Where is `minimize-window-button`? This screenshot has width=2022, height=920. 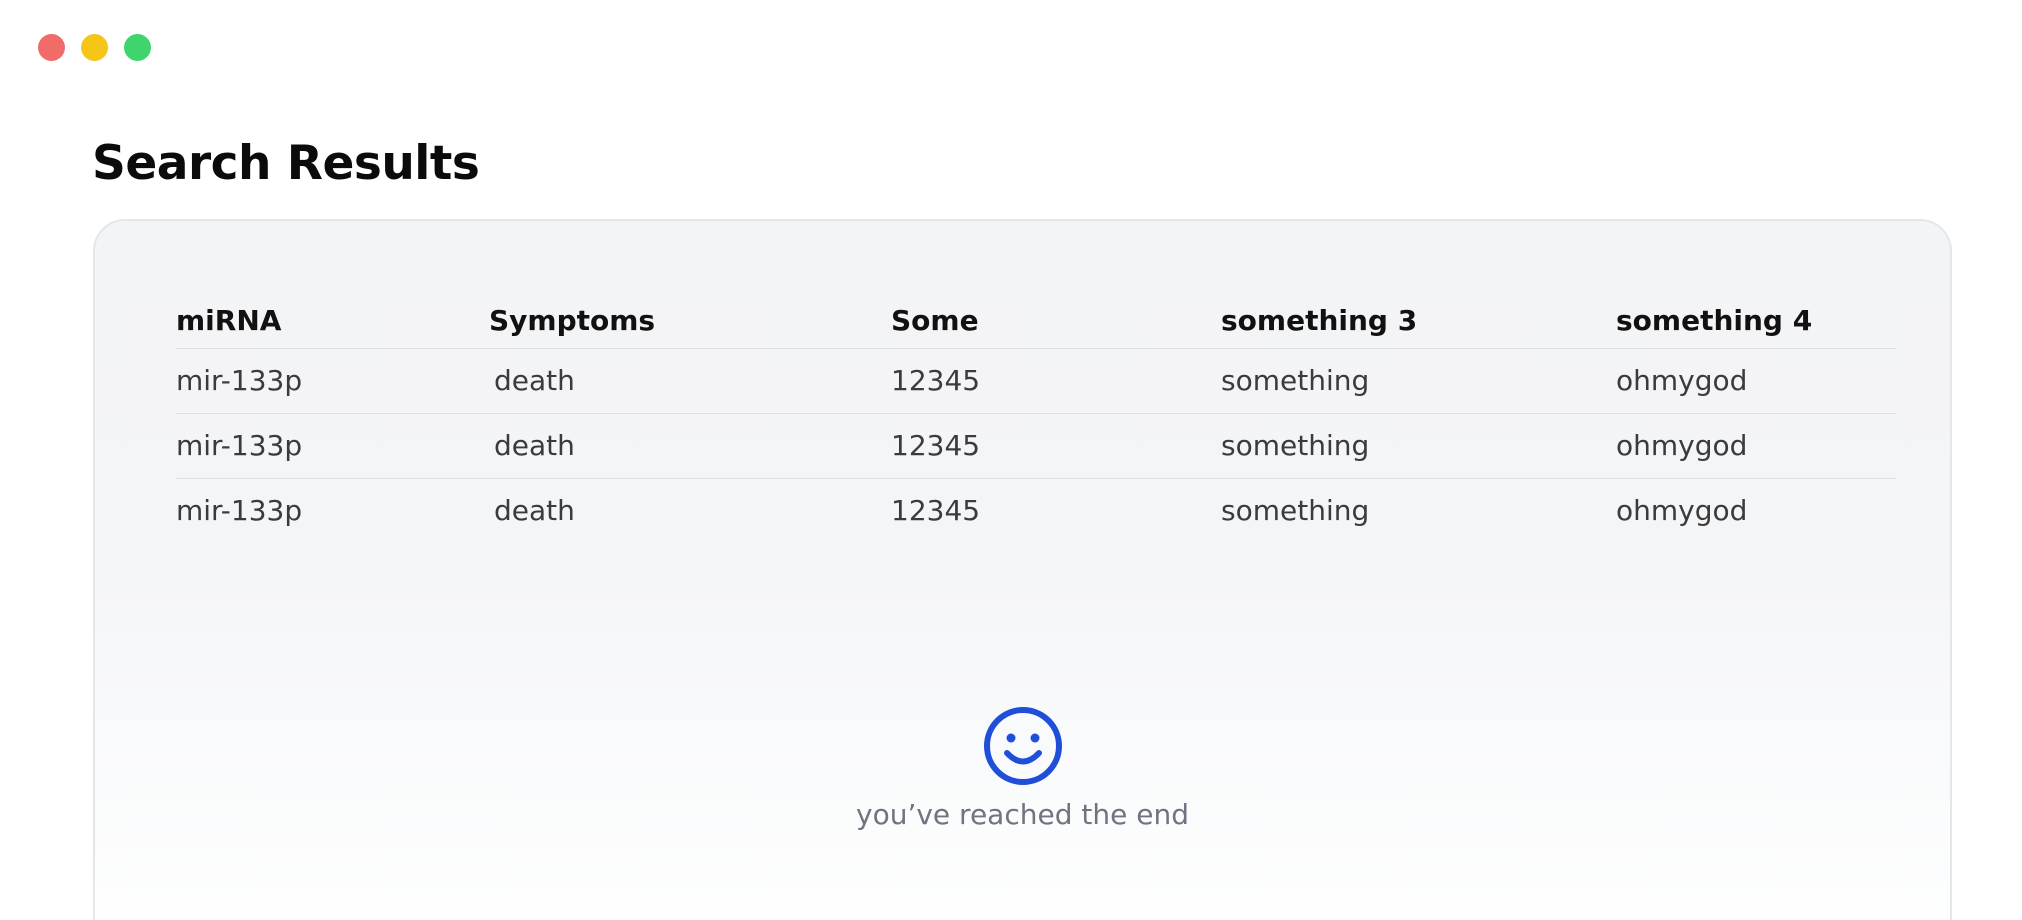 minimize-window-button is located at coordinates (94, 47).